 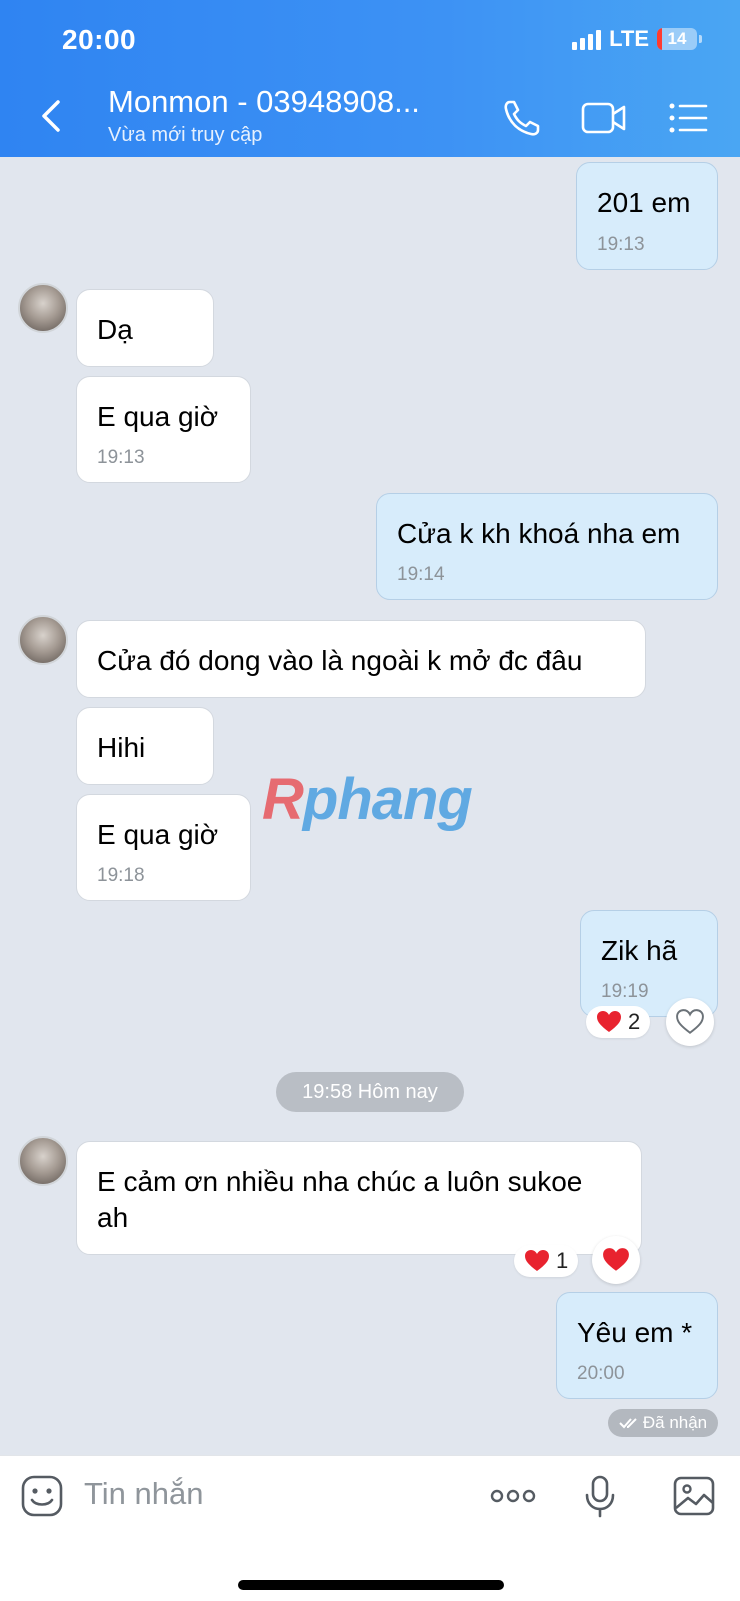 What do you see at coordinates (522, 118) in the screenshot?
I see `phone-icon` at bounding box center [522, 118].